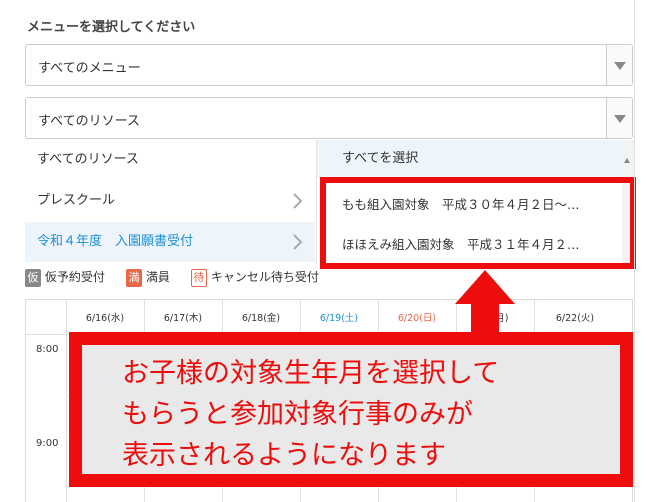 The width and height of the screenshot is (646, 502). What do you see at coordinates (329, 118) in the screenshot?
I see `resource-select: すべてのリソース` at bounding box center [329, 118].